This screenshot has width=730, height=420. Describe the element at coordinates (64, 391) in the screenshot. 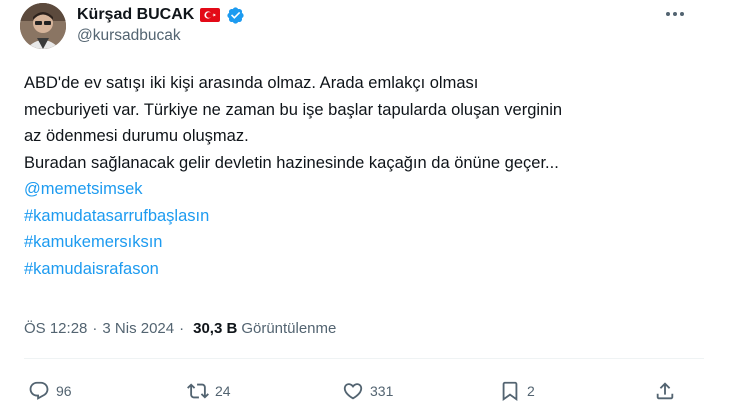

I see `reply-count: 96` at that location.